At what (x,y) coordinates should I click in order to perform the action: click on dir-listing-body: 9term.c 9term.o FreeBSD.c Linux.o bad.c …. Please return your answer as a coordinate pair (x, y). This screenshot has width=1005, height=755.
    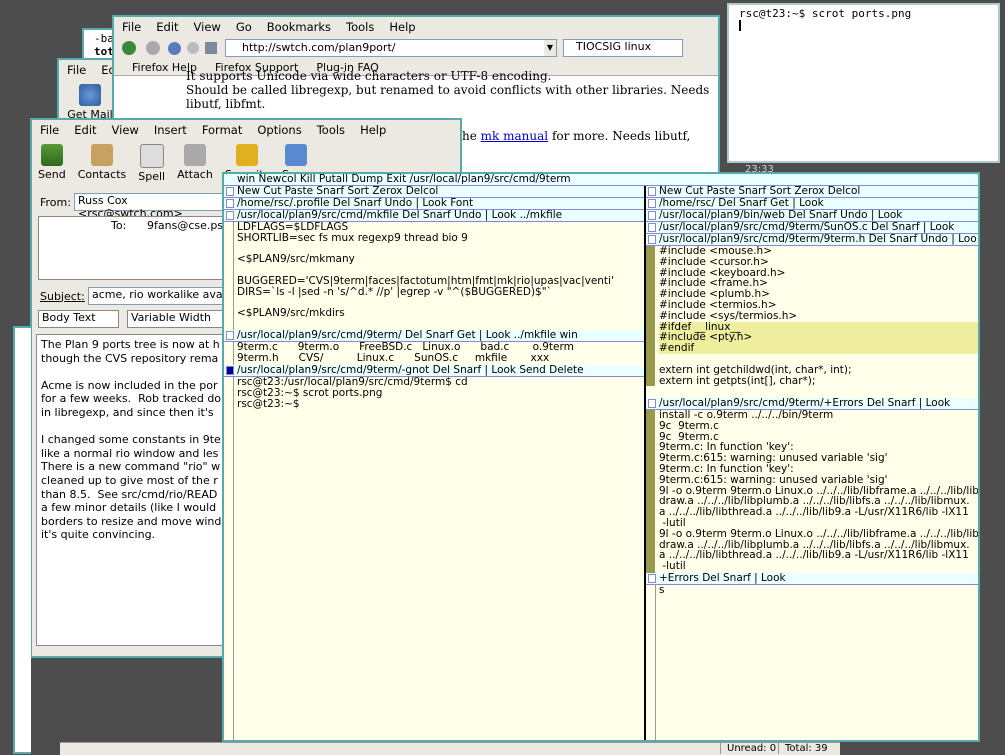
    Looking at the image, I should click on (434, 353).